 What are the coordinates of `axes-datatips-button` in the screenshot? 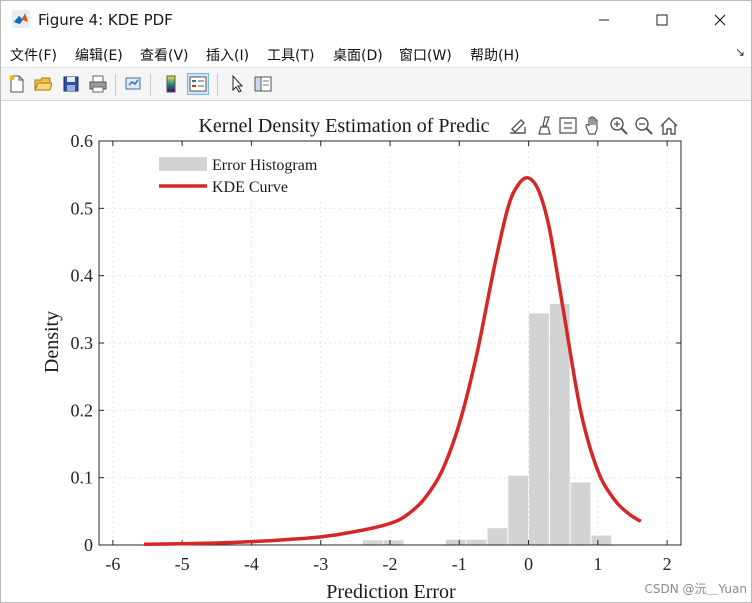 It's located at (568, 126).